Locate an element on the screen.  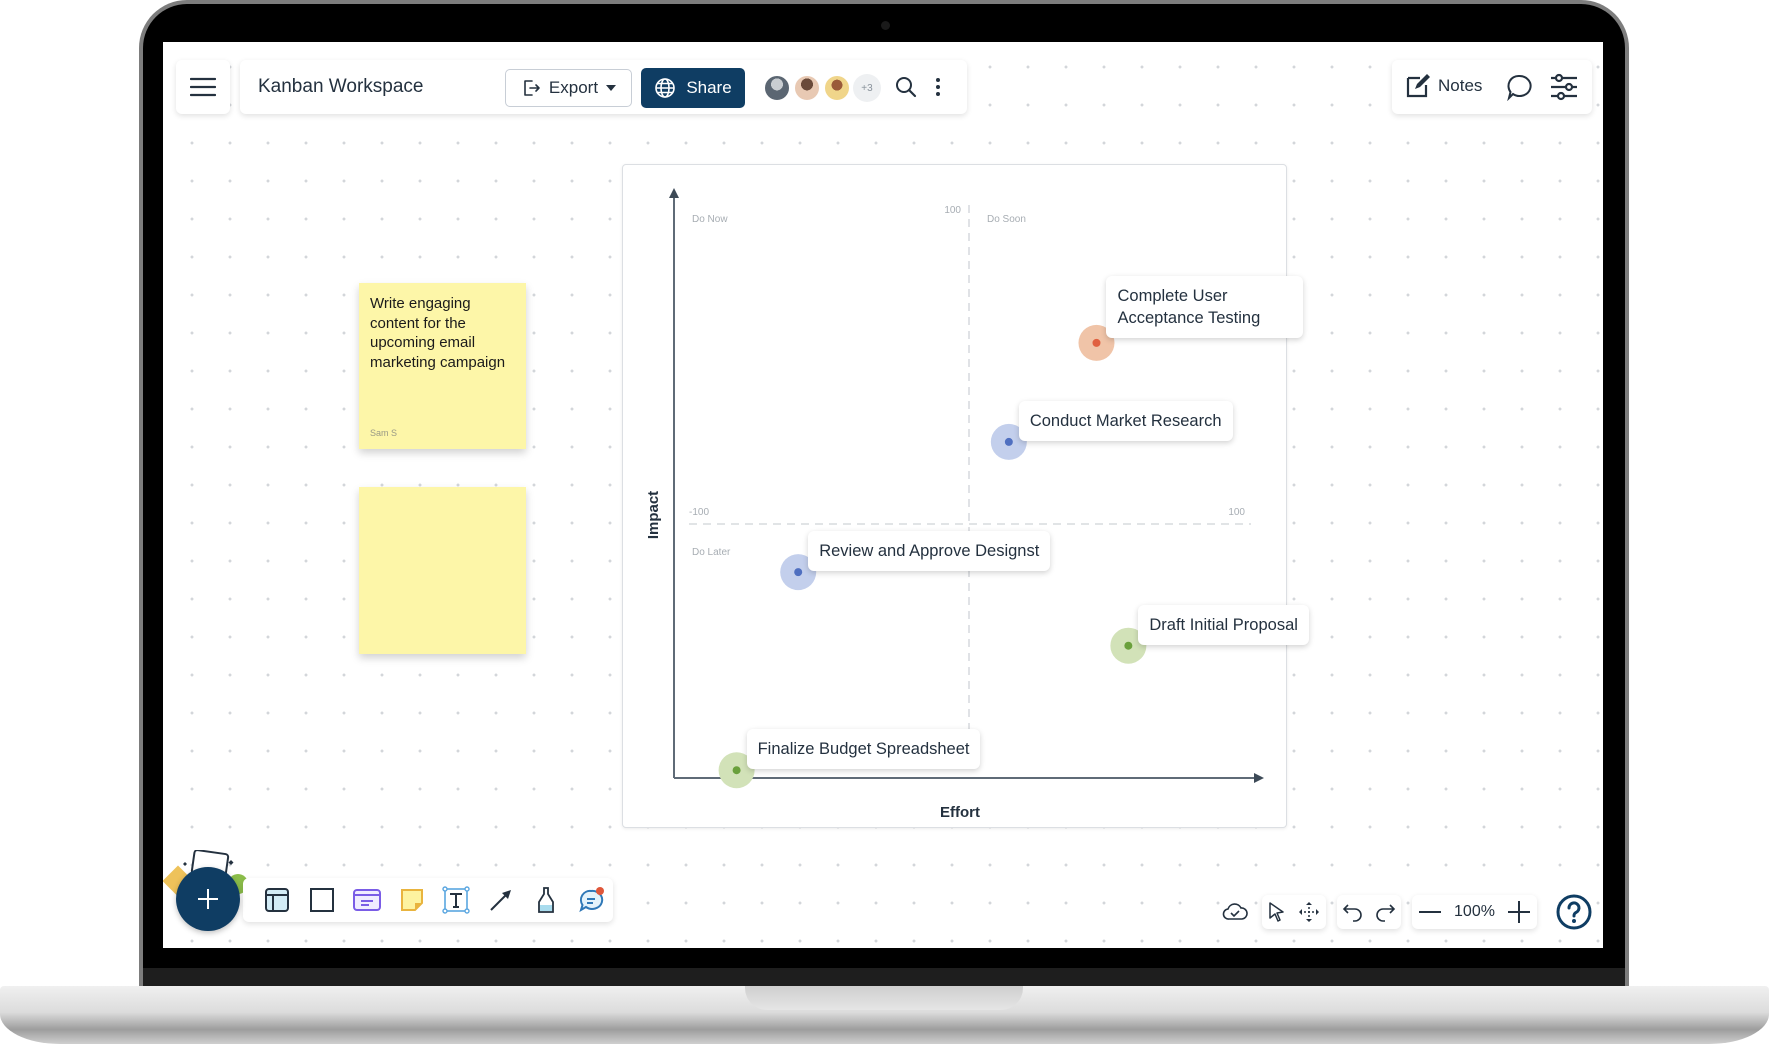
history-tools is located at coordinates (1369, 912).